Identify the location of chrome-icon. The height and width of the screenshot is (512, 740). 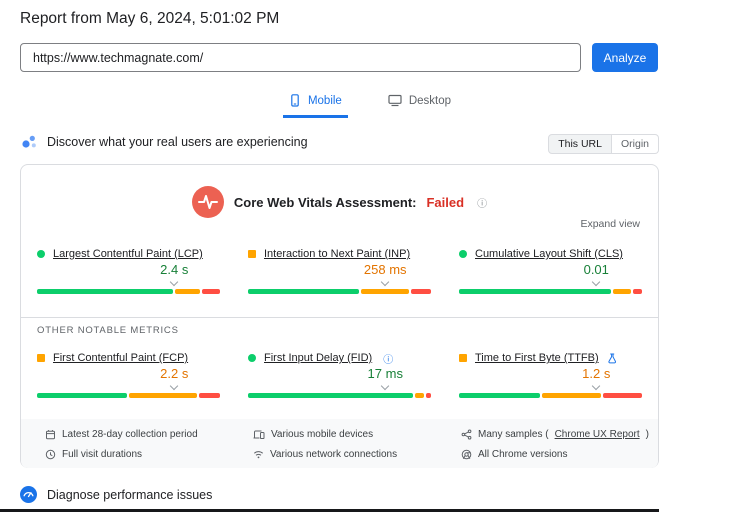
(466, 454).